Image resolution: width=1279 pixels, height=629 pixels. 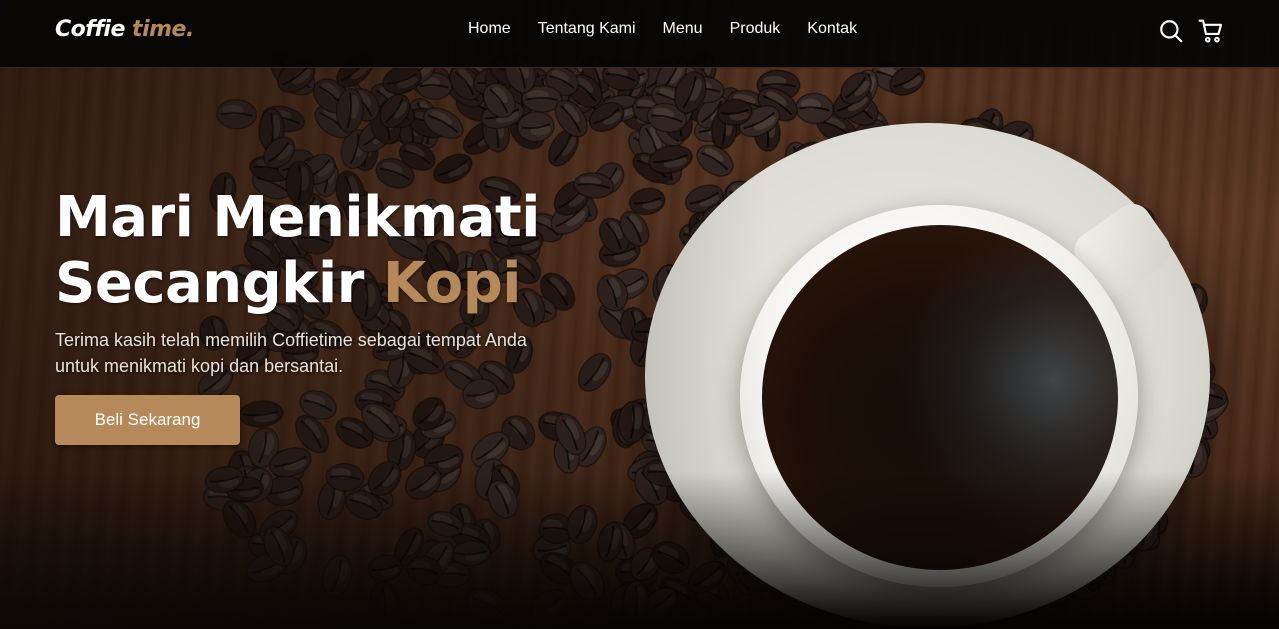 I want to click on hero-headline: Mari Menikmati Secangkir Kopi, so click(x=335, y=251).